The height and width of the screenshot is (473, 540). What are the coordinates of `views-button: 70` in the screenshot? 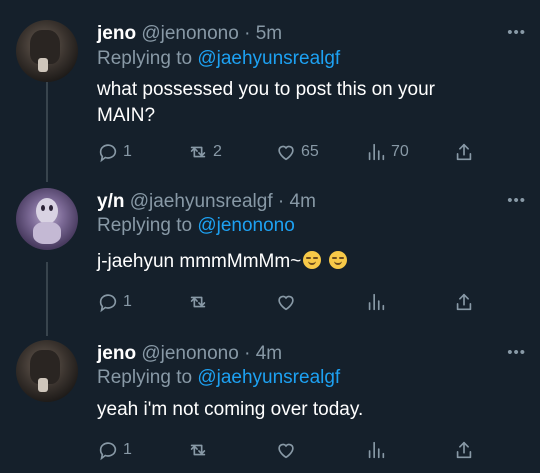 It's located at (387, 152).